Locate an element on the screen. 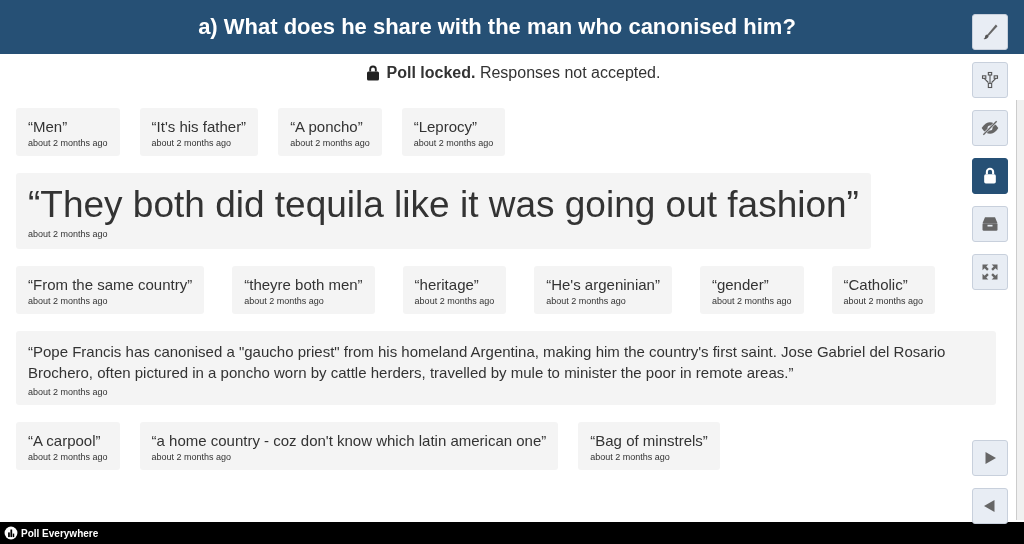 Image resolution: width=1024 pixels, height=544 pixels. response-text: “Pope Francis has canonised a "gaucho priest" from his homeland Argentina, making him the country's first saint. Jose Gabriel del Rosario Brochero, often pictured in a poncho worn by cattle herders, travelled by mule to minister the poor in remote areas.” is located at coordinates (487, 362).